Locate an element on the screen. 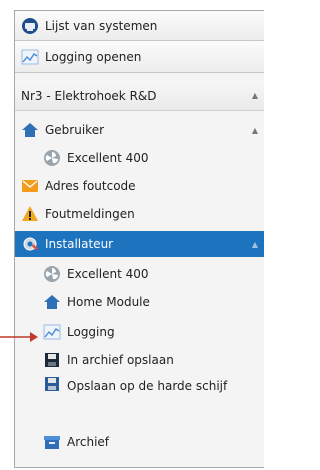 Image resolution: width=320 pixels, height=470 pixels. tree-item-in-archief-opslaan: In archief opslaan is located at coordinates (139, 360).